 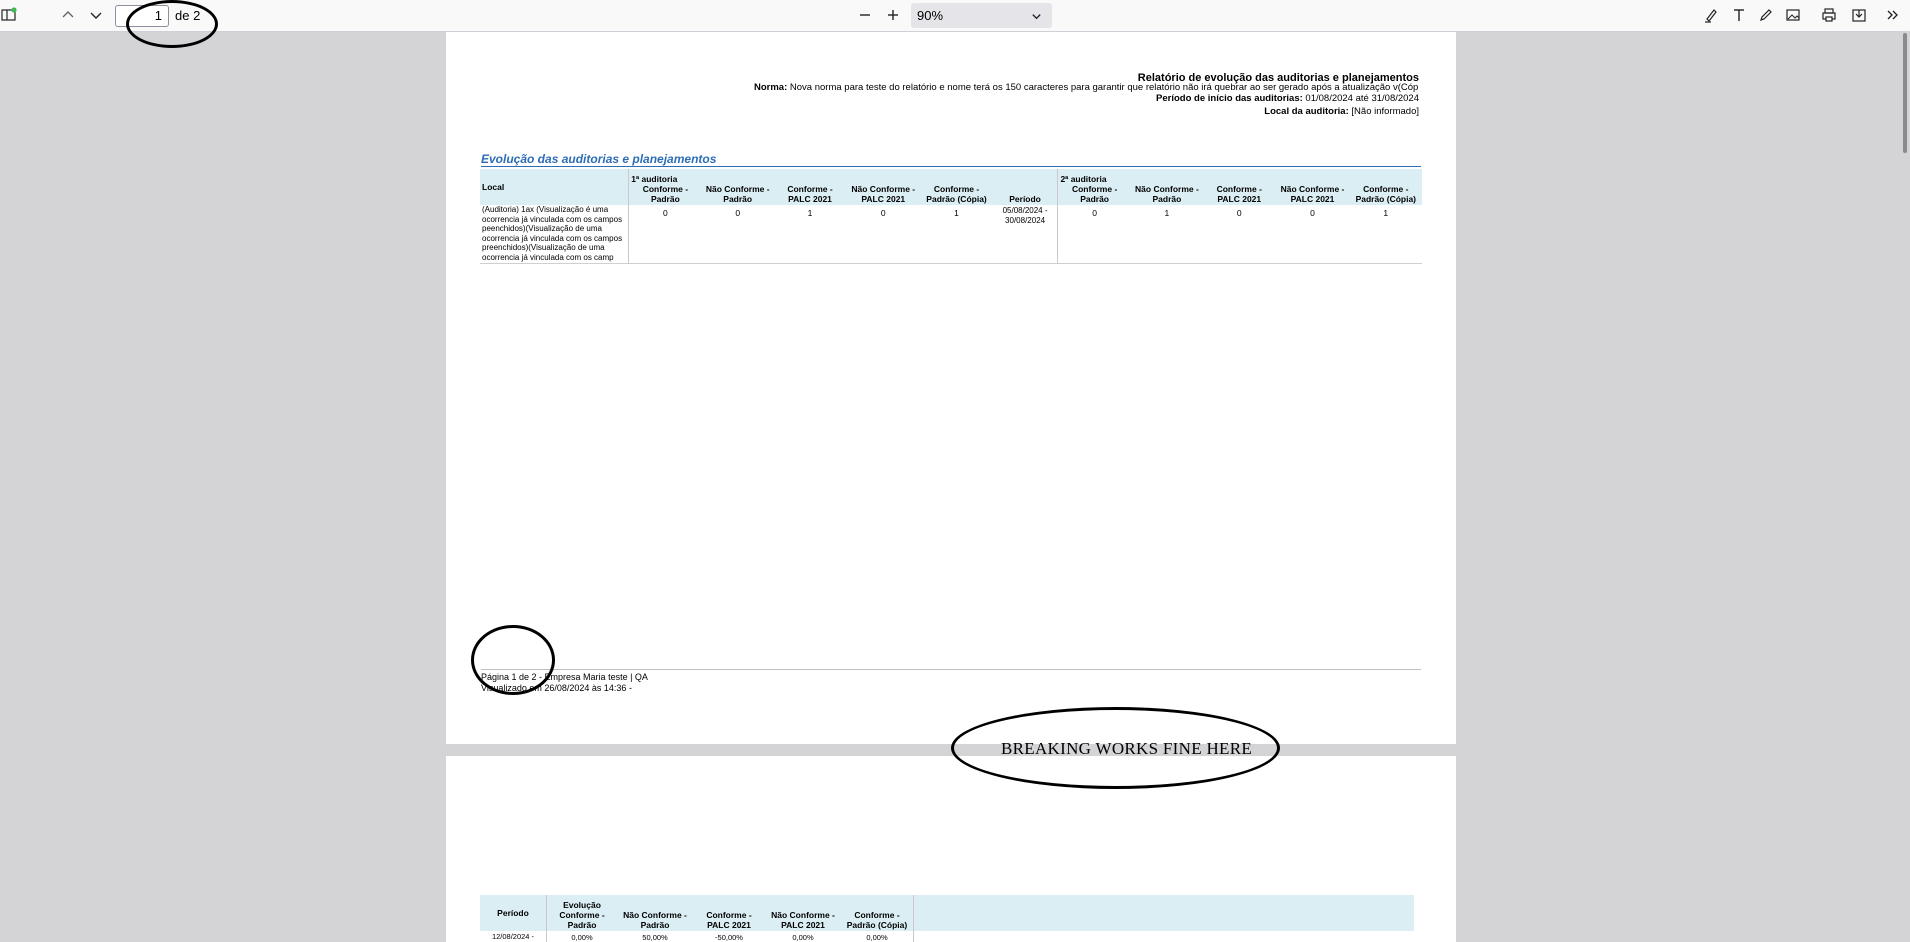 What do you see at coordinates (172, 24) in the screenshot?
I see `annotation-ellipse-page-number` at bounding box center [172, 24].